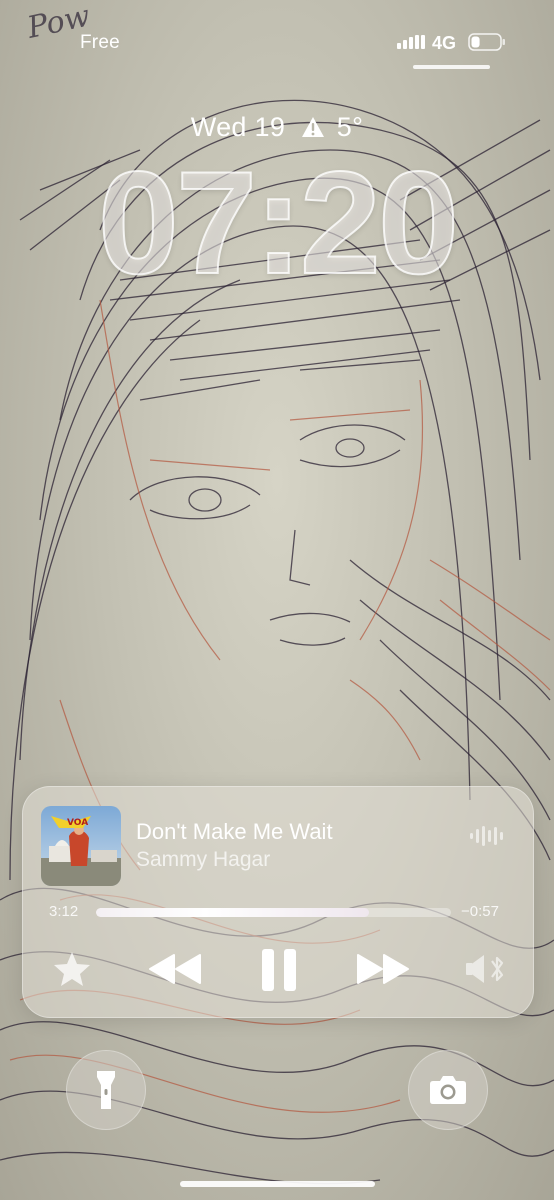  I want to click on date-label: Wed 19, so click(238, 127).